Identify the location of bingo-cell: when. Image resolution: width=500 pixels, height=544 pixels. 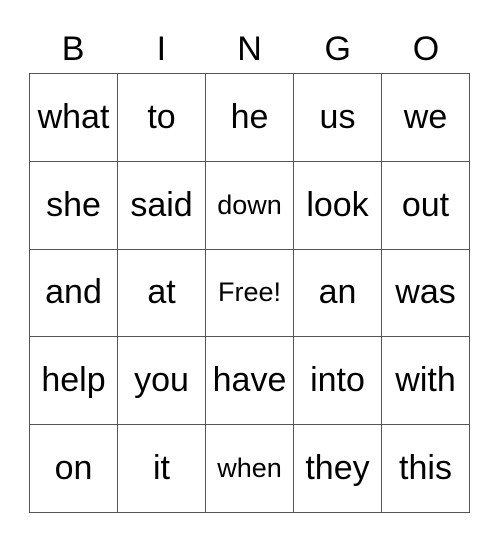
(249, 468).